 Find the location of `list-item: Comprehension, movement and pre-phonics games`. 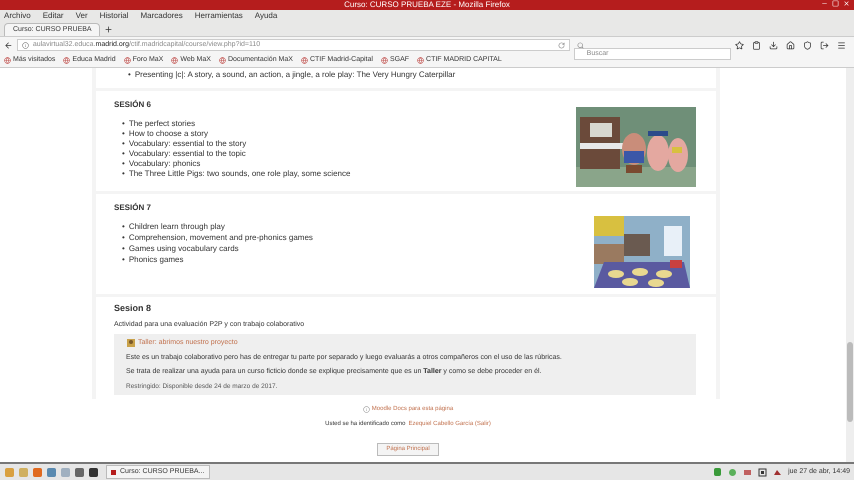

list-item: Comprehension, movement and pre-phonics games is located at coordinates (220, 238).